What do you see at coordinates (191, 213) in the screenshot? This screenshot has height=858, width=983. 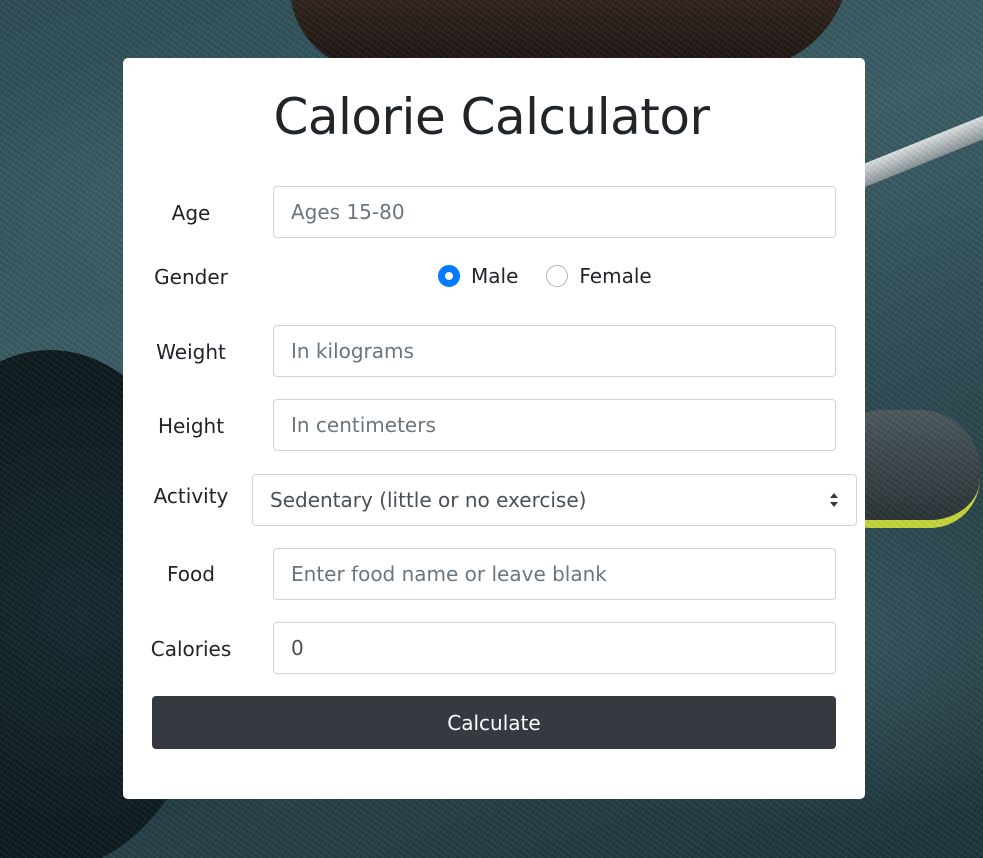 I see `age-label: Age` at bounding box center [191, 213].